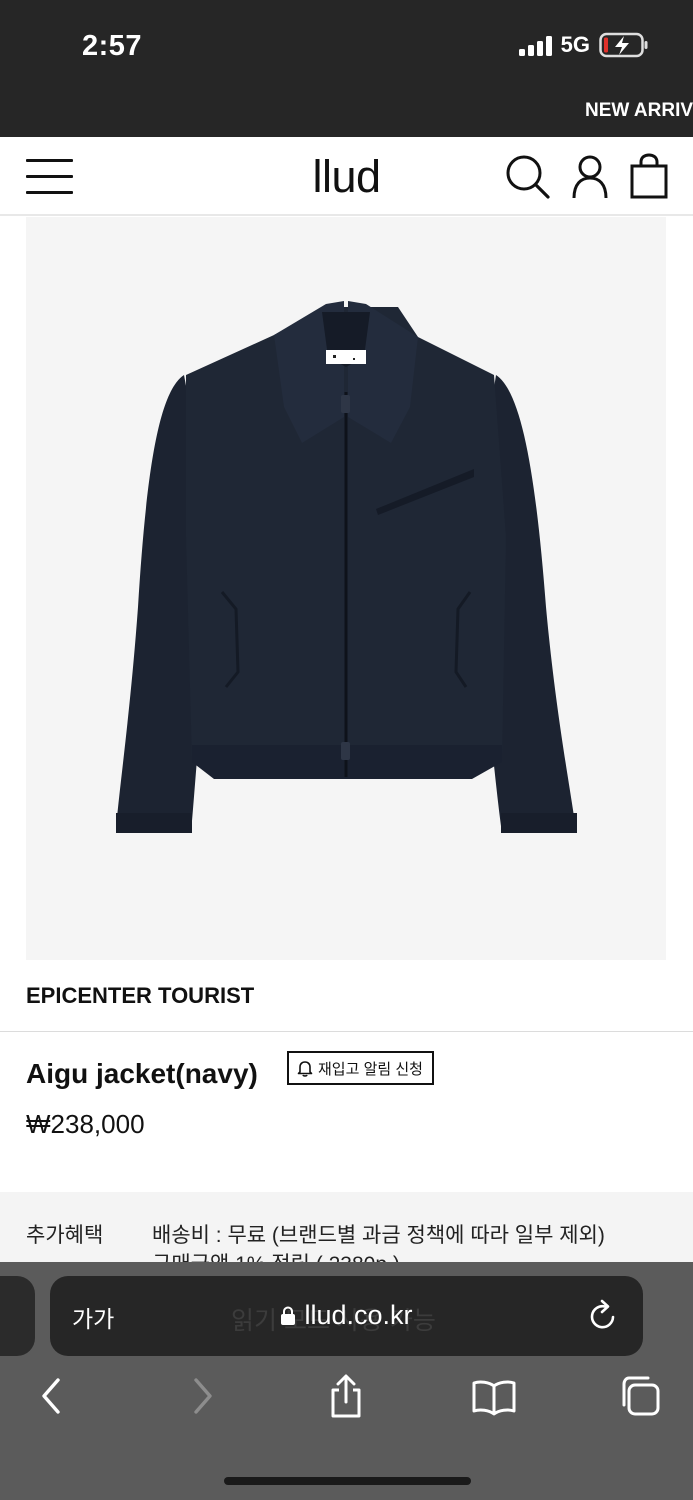 This screenshot has width=693, height=1500. Describe the element at coordinates (276, 1255) in the screenshot. I see `points-info: 구매금액 1% 적립 ( 2380p )` at that location.